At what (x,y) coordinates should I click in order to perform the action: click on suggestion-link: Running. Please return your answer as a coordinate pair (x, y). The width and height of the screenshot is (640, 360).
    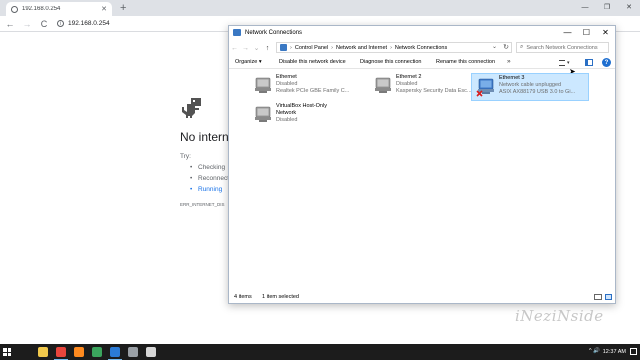
    Looking at the image, I should click on (209, 191).